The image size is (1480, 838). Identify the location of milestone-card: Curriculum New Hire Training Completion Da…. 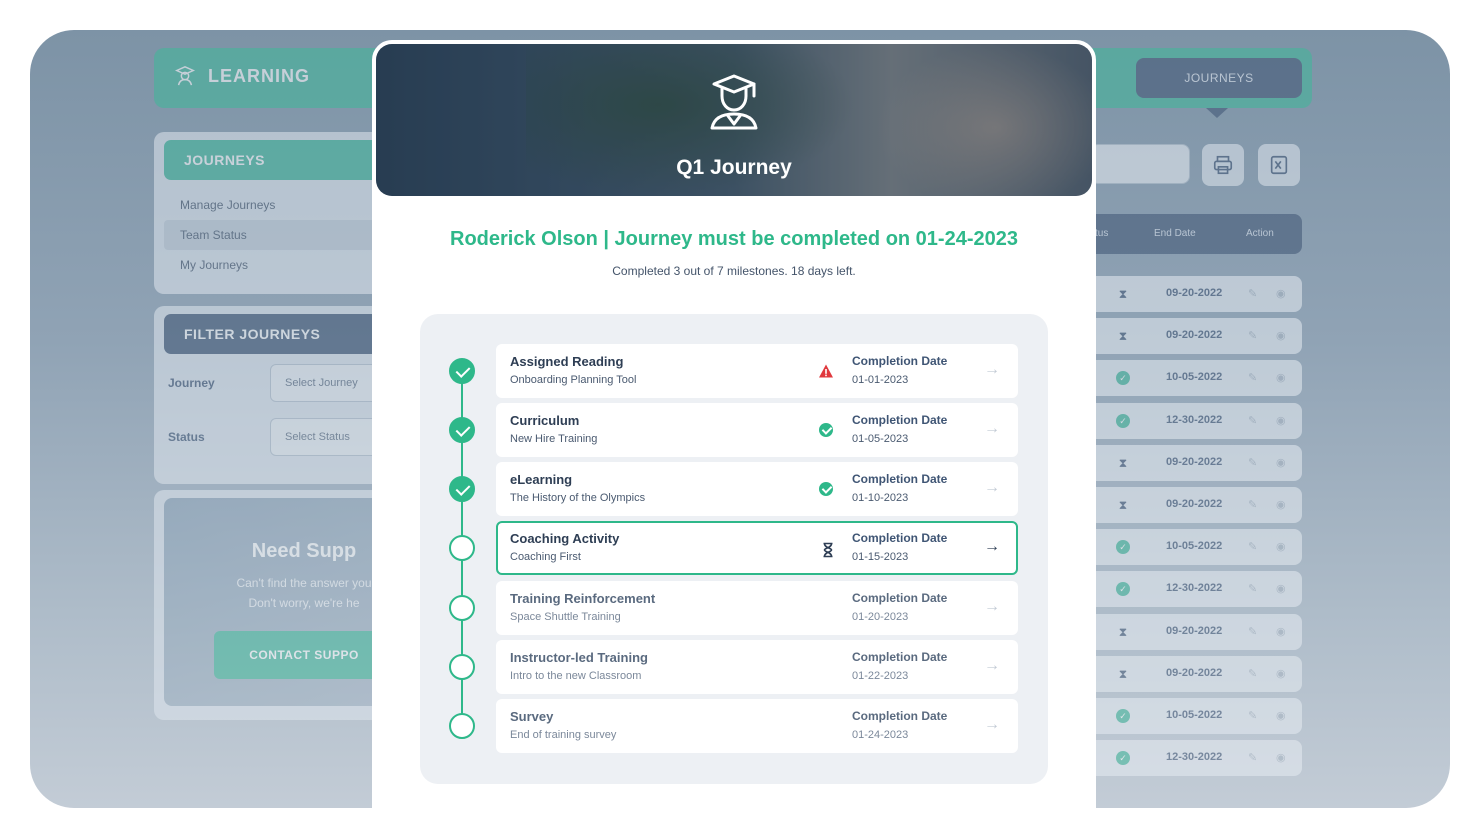
(757, 430).